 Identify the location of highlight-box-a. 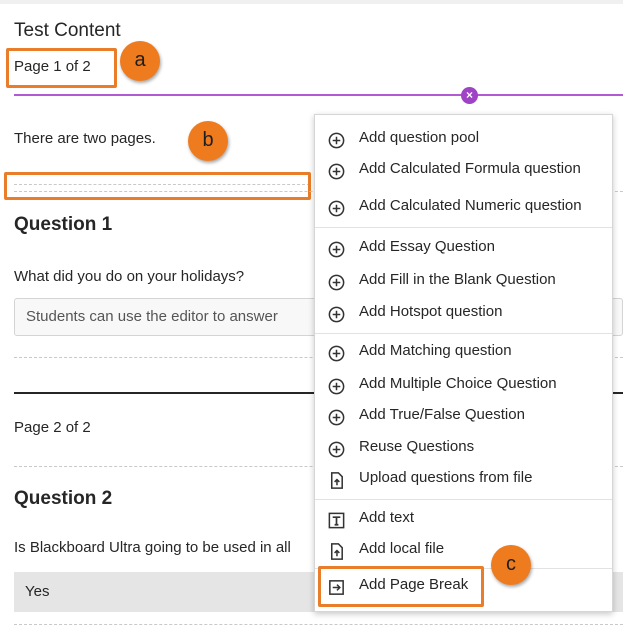
(61, 68).